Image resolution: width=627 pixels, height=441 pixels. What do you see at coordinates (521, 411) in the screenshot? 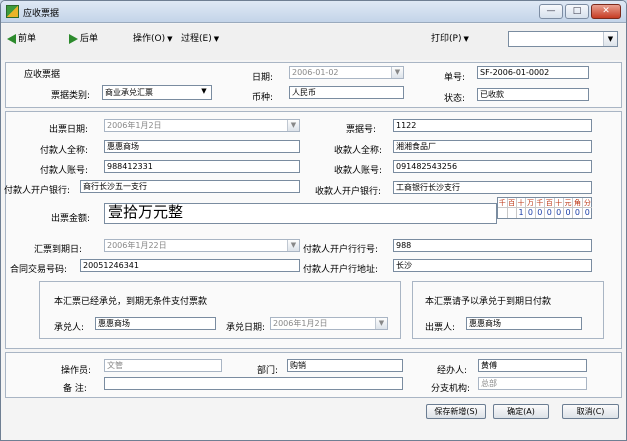
I see `ok-button: 确定(A)` at bounding box center [521, 411].